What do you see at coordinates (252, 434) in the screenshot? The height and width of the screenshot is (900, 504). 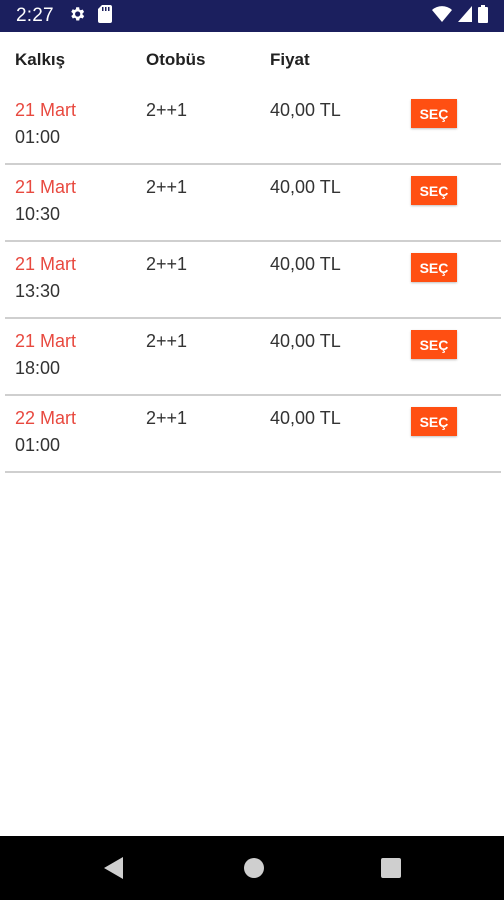 I see `trip-row: 22 Mart 01:00 2++1 40,00 TL SEÇ` at bounding box center [252, 434].